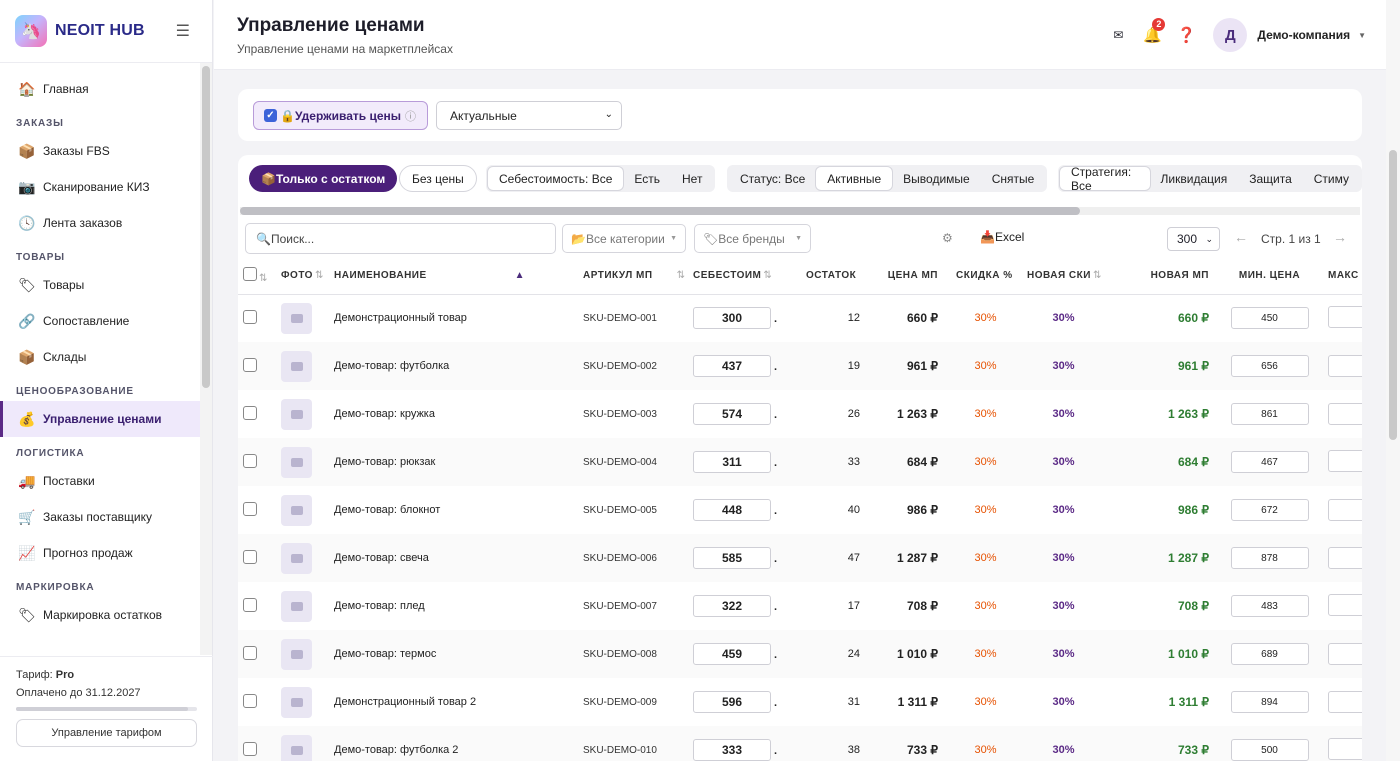 The width and height of the screenshot is (1400, 761). I want to click on col-new-discount: НОВАЯ СКИ ⇅, so click(1063, 276).